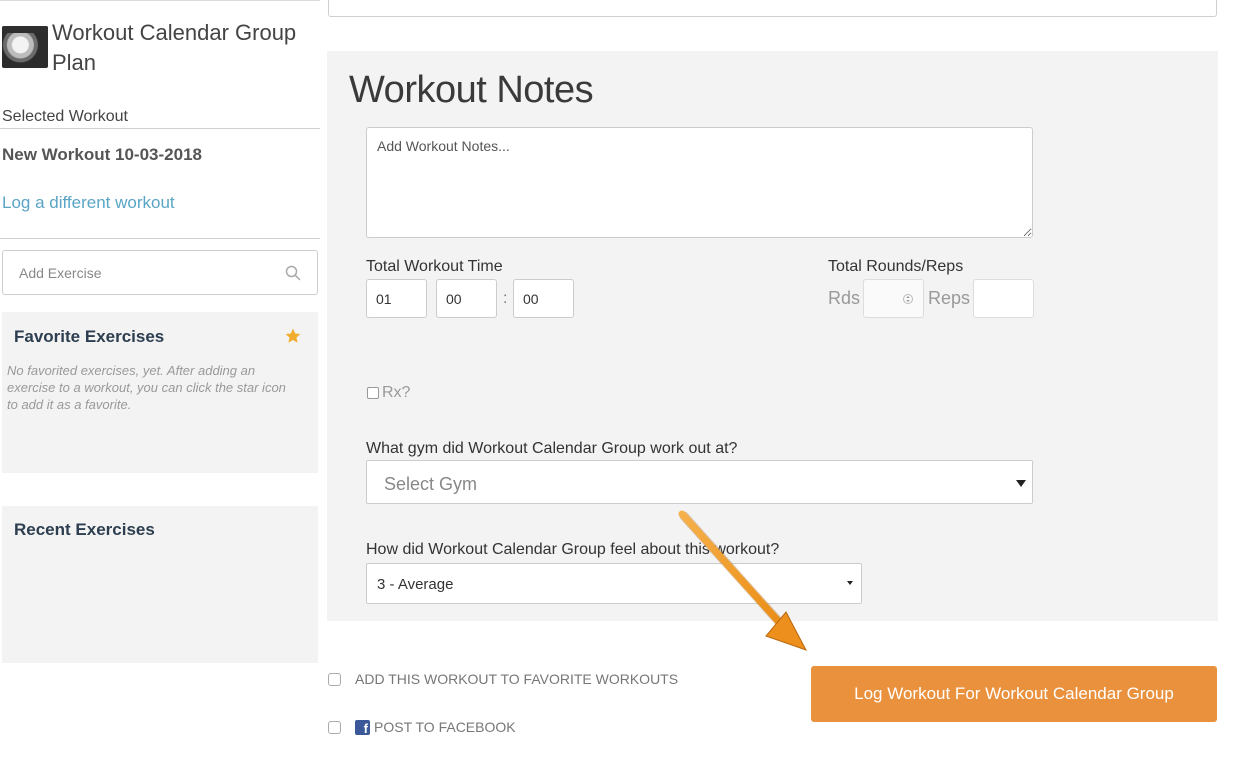  What do you see at coordinates (772, 8) in the screenshot?
I see `previous-section-box` at bounding box center [772, 8].